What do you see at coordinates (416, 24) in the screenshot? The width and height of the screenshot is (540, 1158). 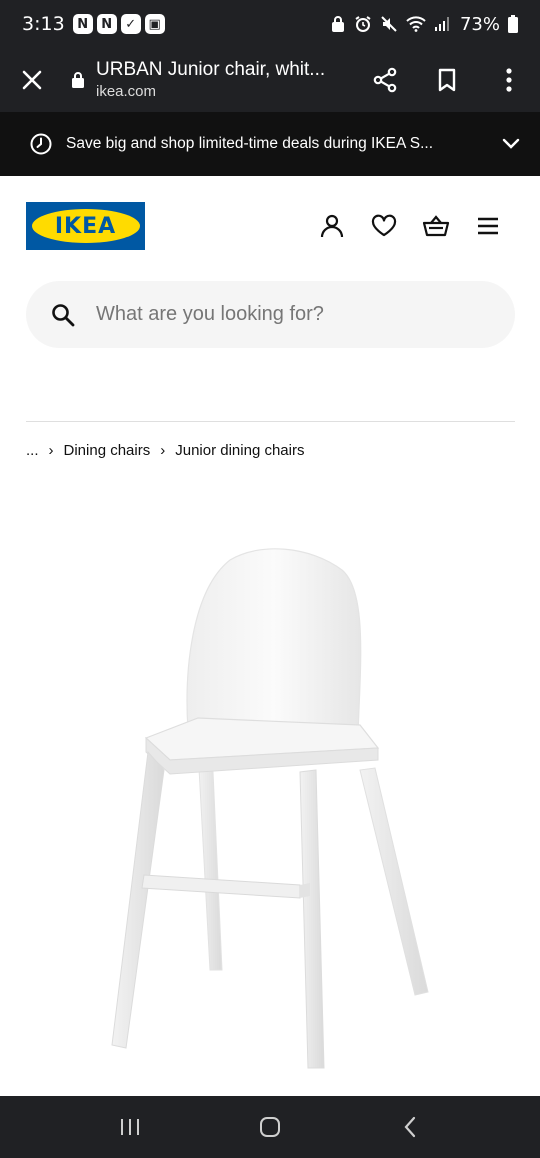 I see `wifi-icon` at bounding box center [416, 24].